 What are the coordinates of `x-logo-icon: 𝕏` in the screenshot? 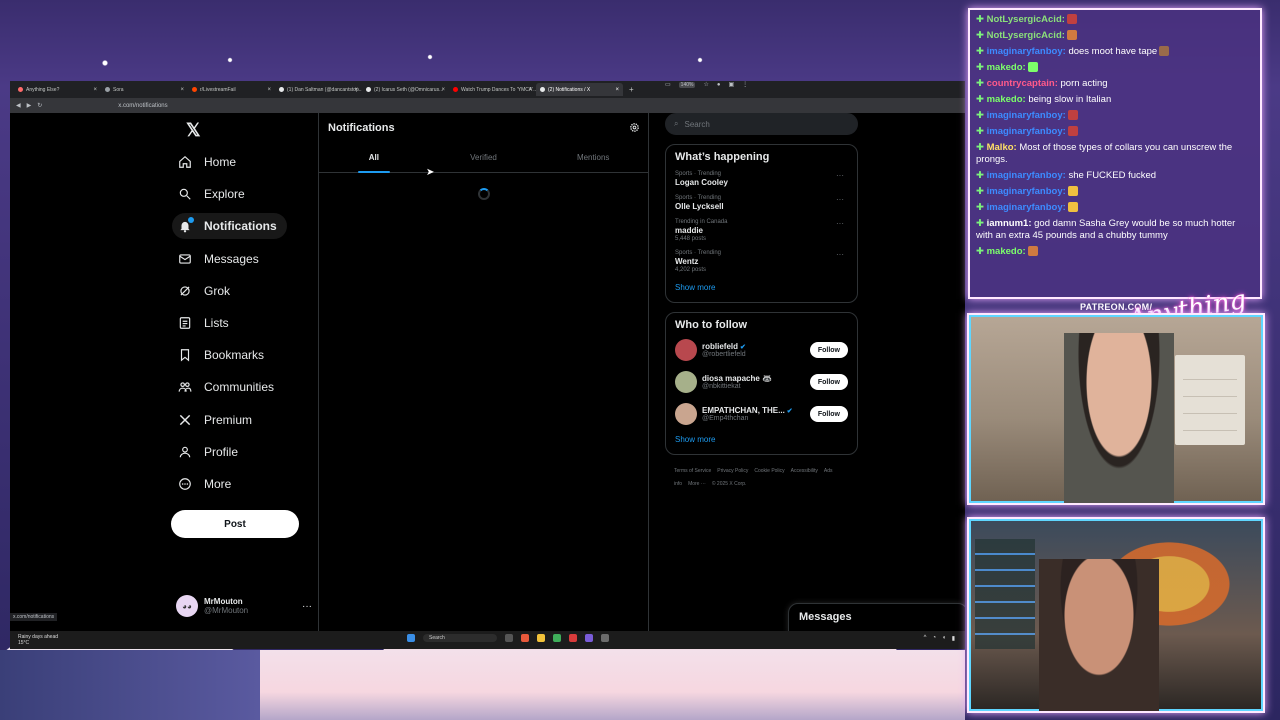 It's located at (193, 130).